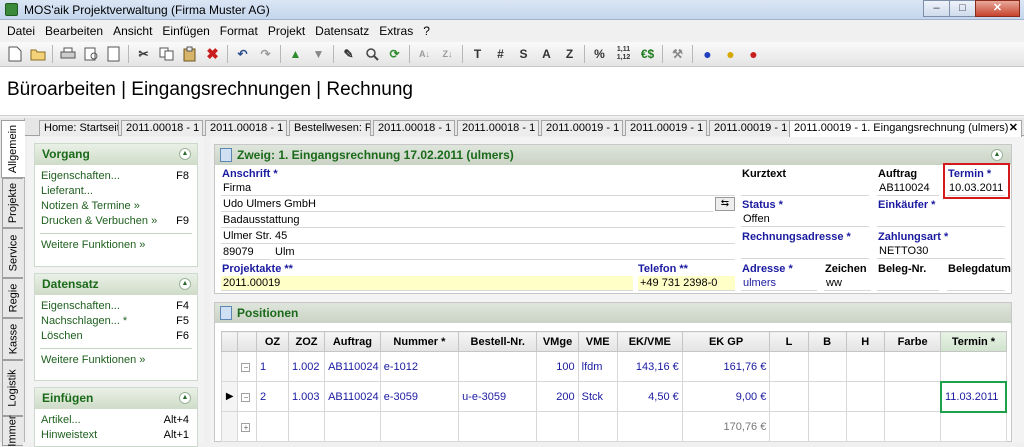  Describe the element at coordinates (427, 283) in the screenshot. I see `projektakte-field: 2011.00019` at that location.